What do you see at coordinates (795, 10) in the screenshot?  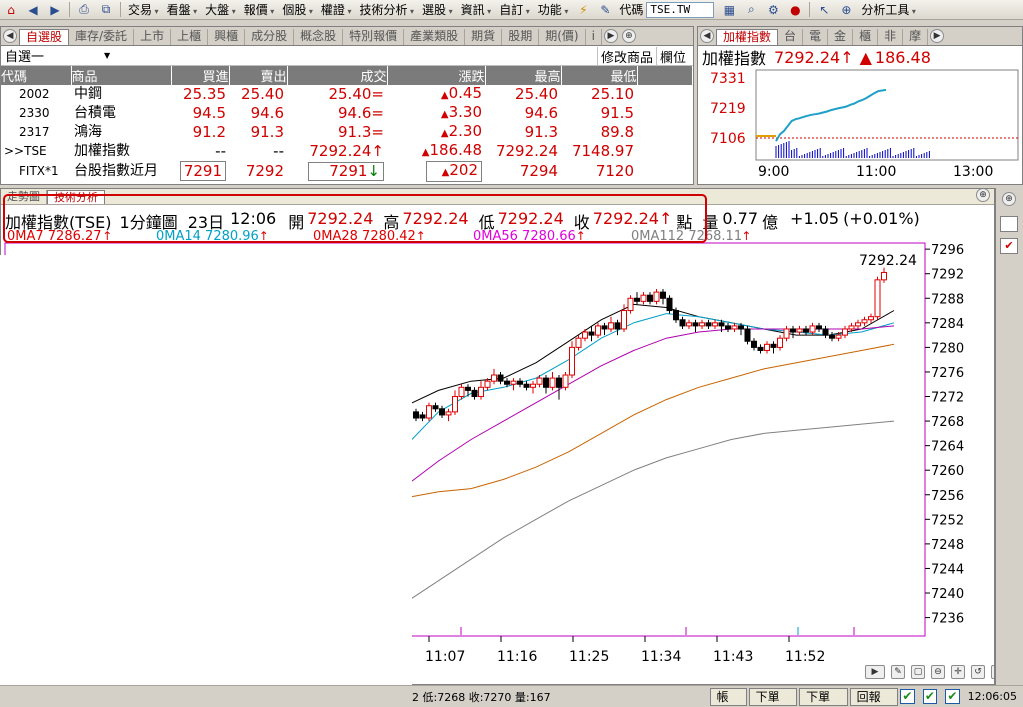 I see `stamp-icon: ●` at bounding box center [795, 10].